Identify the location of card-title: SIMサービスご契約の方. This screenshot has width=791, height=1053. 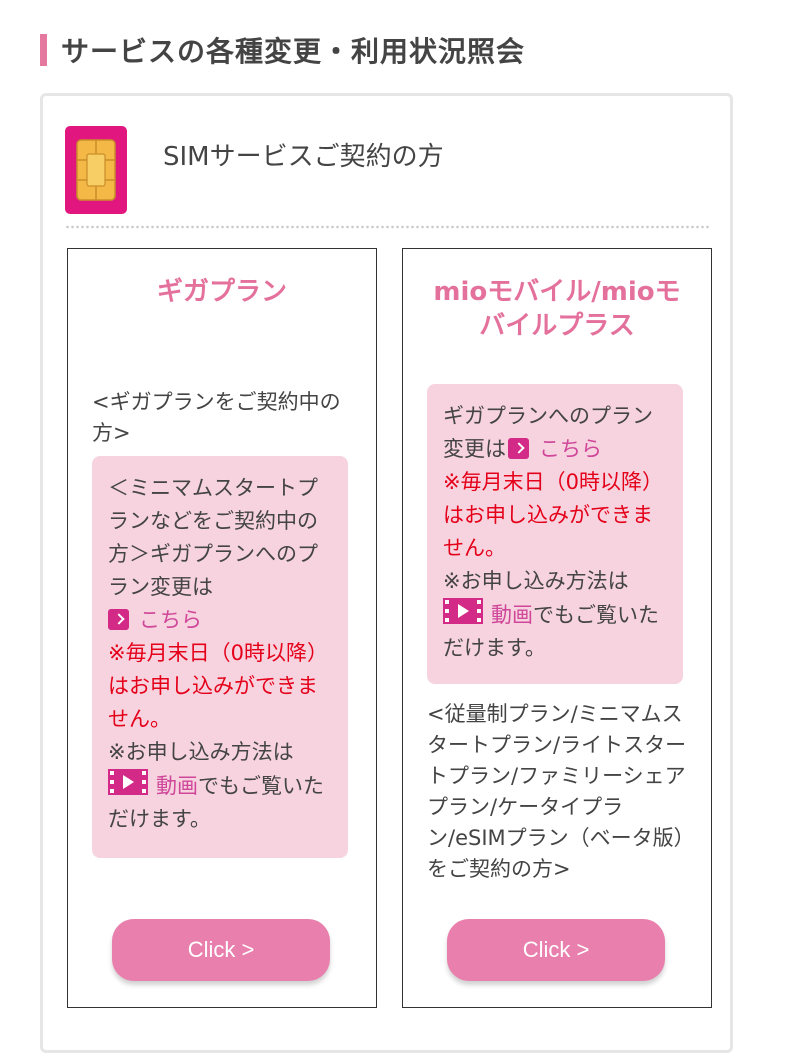
(303, 157).